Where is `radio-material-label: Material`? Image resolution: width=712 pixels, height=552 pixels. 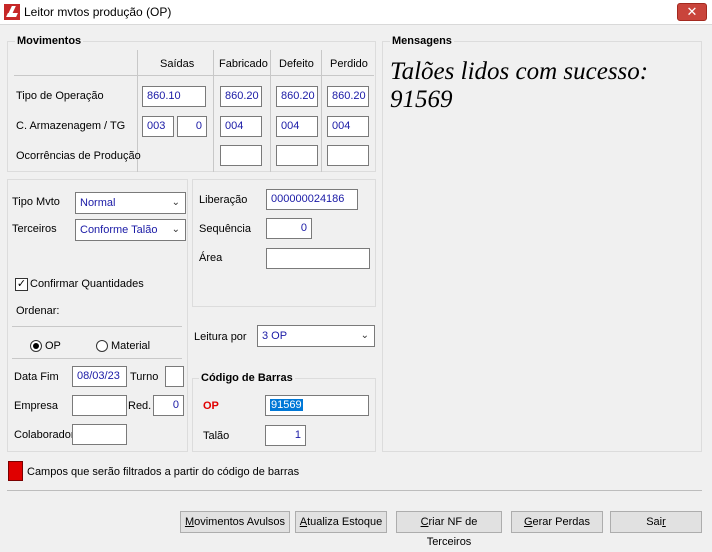
radio-material-label: Material is located at coordinates (131, 346).